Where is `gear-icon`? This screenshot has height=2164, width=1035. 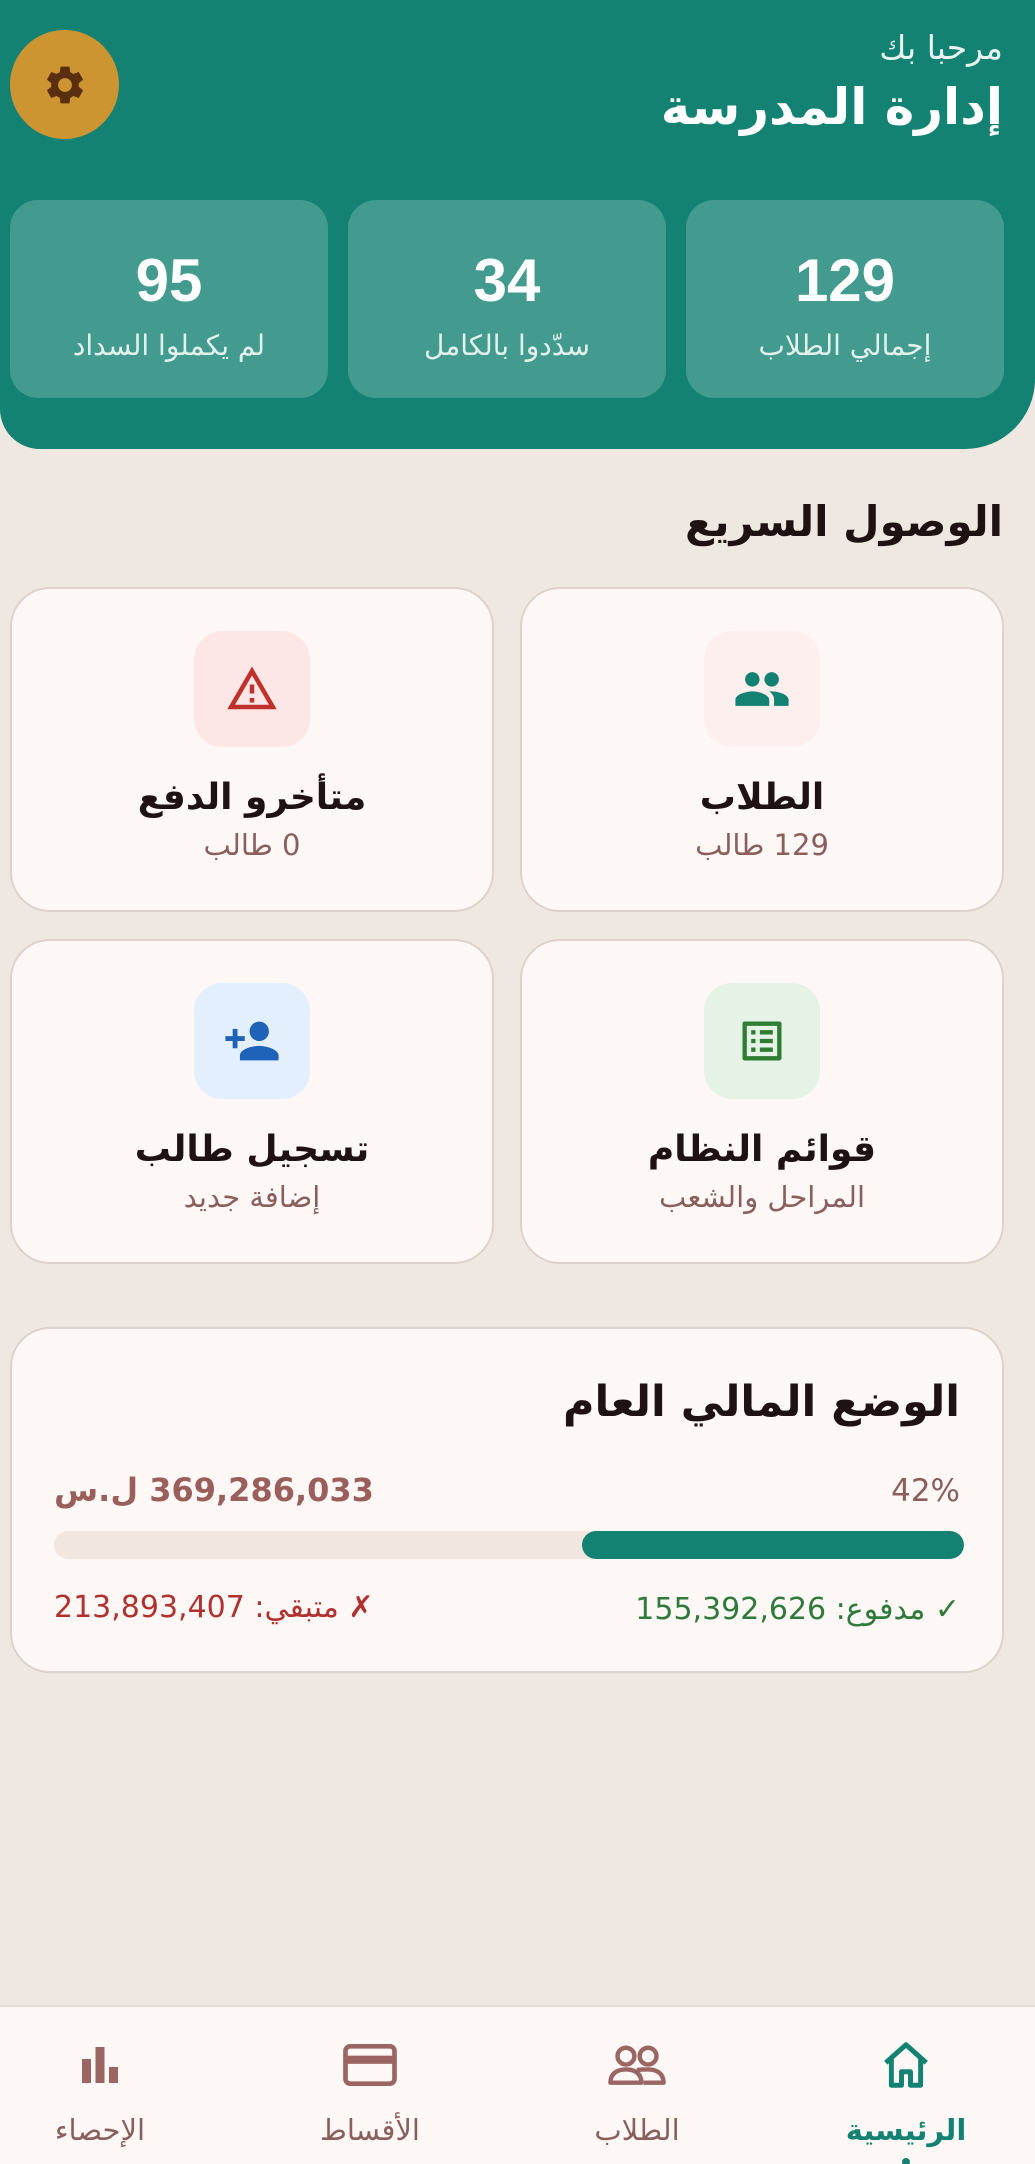 gear-icon is located at coordinates (64, 84).